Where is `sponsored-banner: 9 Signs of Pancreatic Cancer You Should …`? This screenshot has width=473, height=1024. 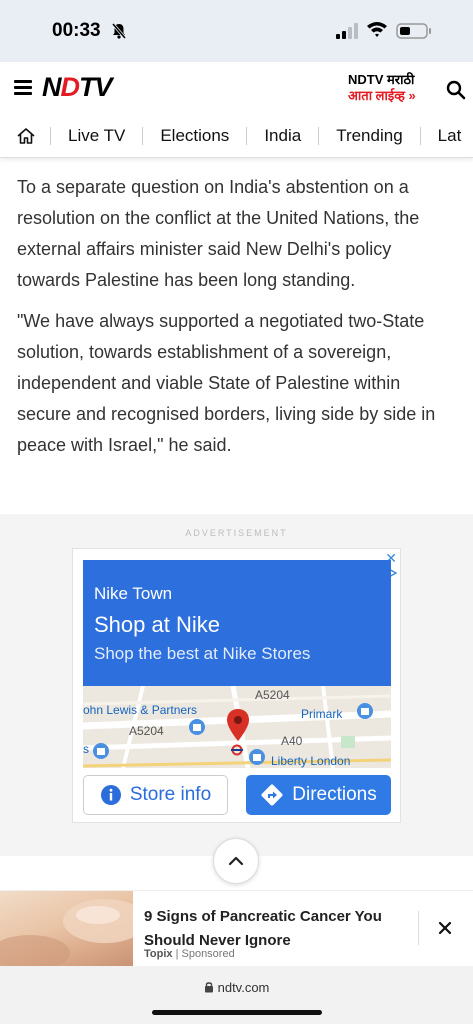 sponsored-banner: 9 Signs of Pancreatic Cancer You Should … is located at coordinates (236, 928).